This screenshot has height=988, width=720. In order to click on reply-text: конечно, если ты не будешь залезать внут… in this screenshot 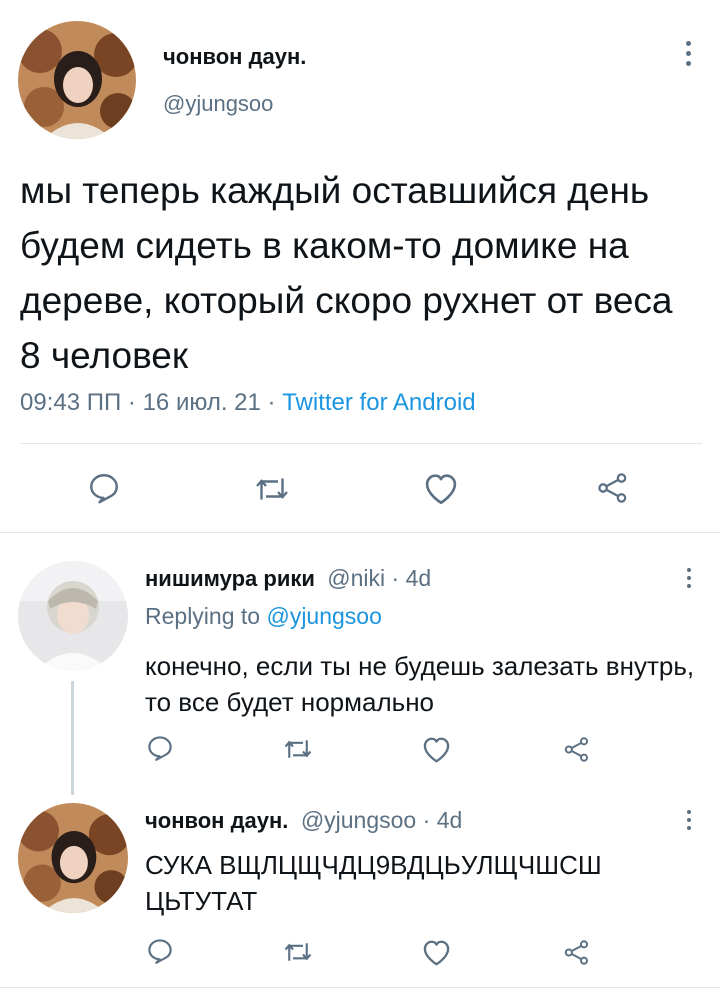, I will do `click(420, 684)`.